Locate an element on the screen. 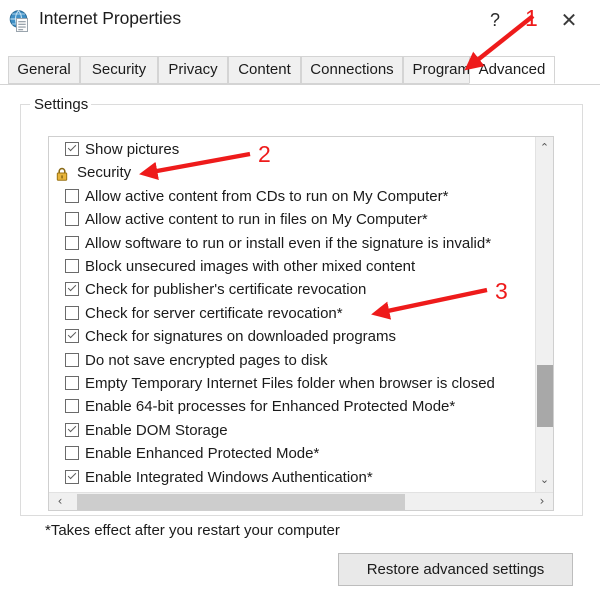 Image resolution: width=600 pixels, height=597 pixels. tab-privacy: Privacy is located at coordinates (193, 70).